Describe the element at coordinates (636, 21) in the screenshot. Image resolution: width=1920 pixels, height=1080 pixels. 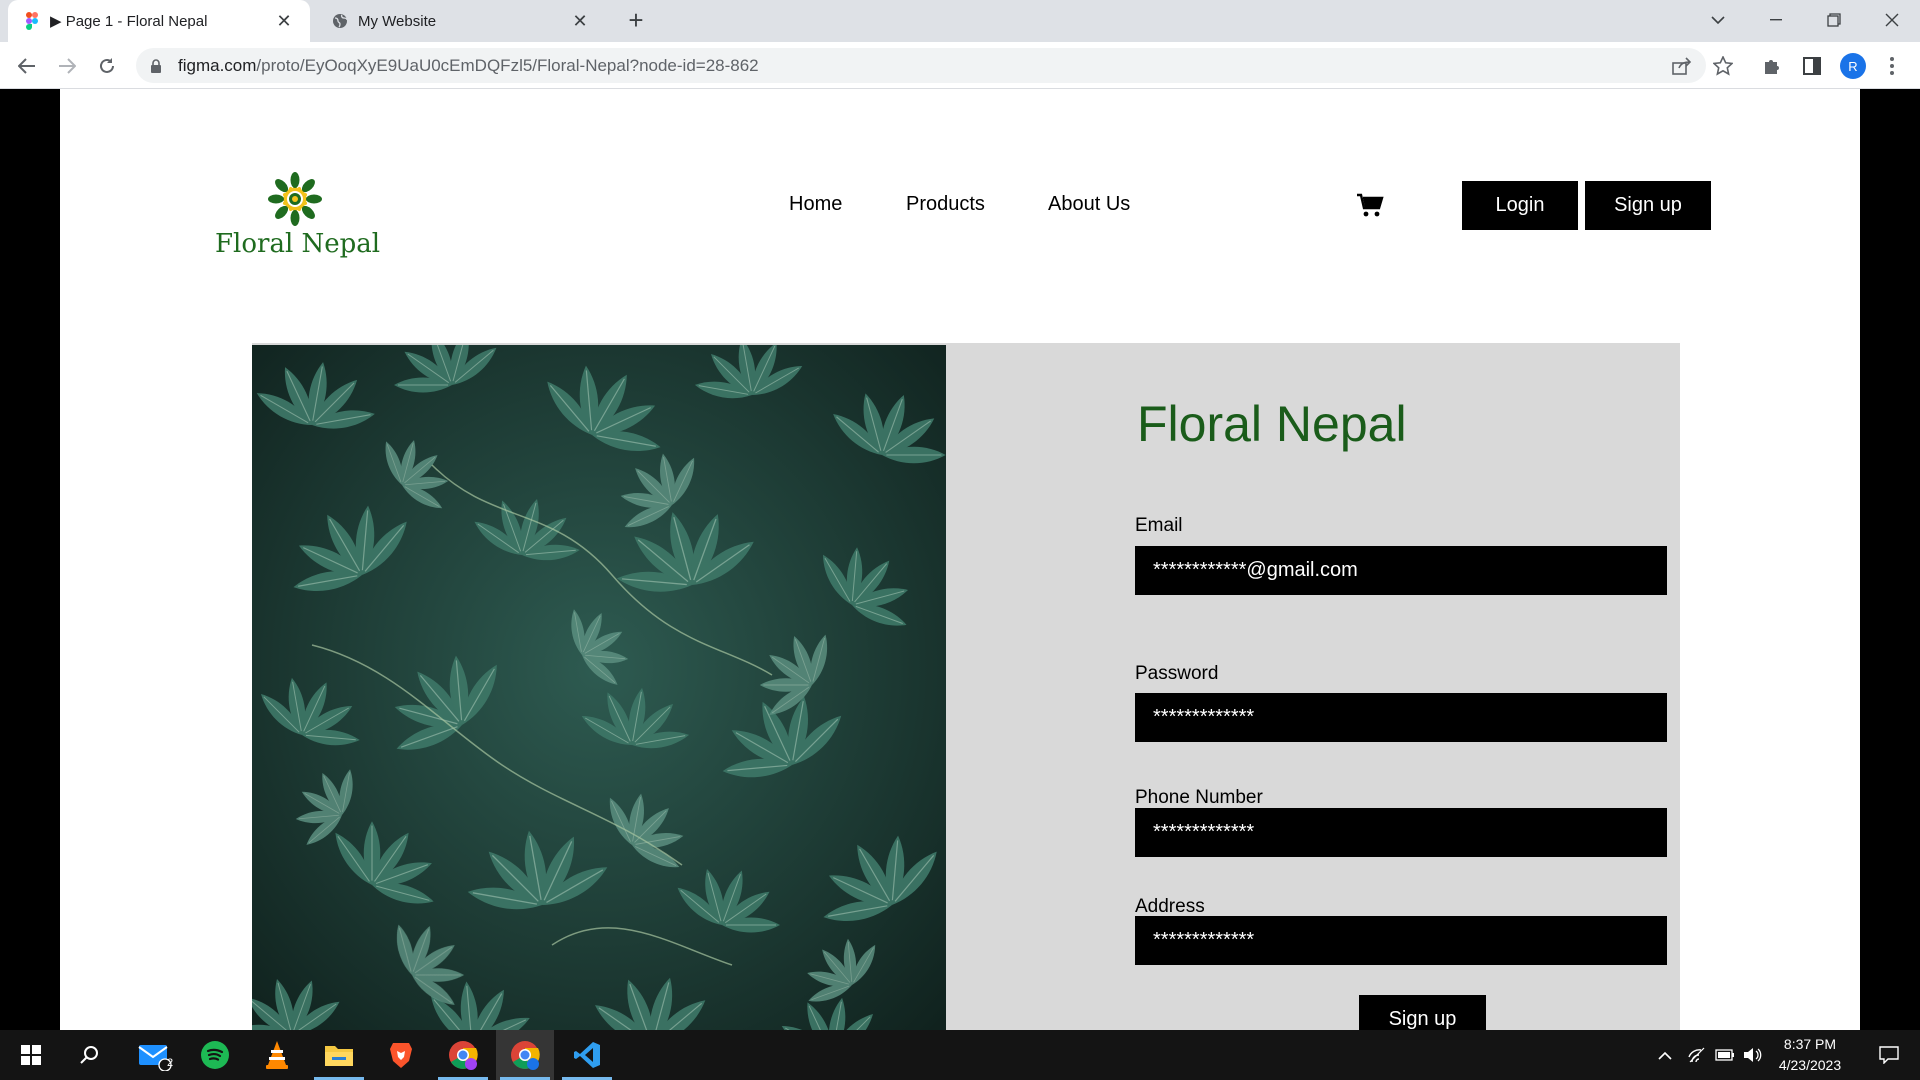
I see `new-tab-button: +` at that location.